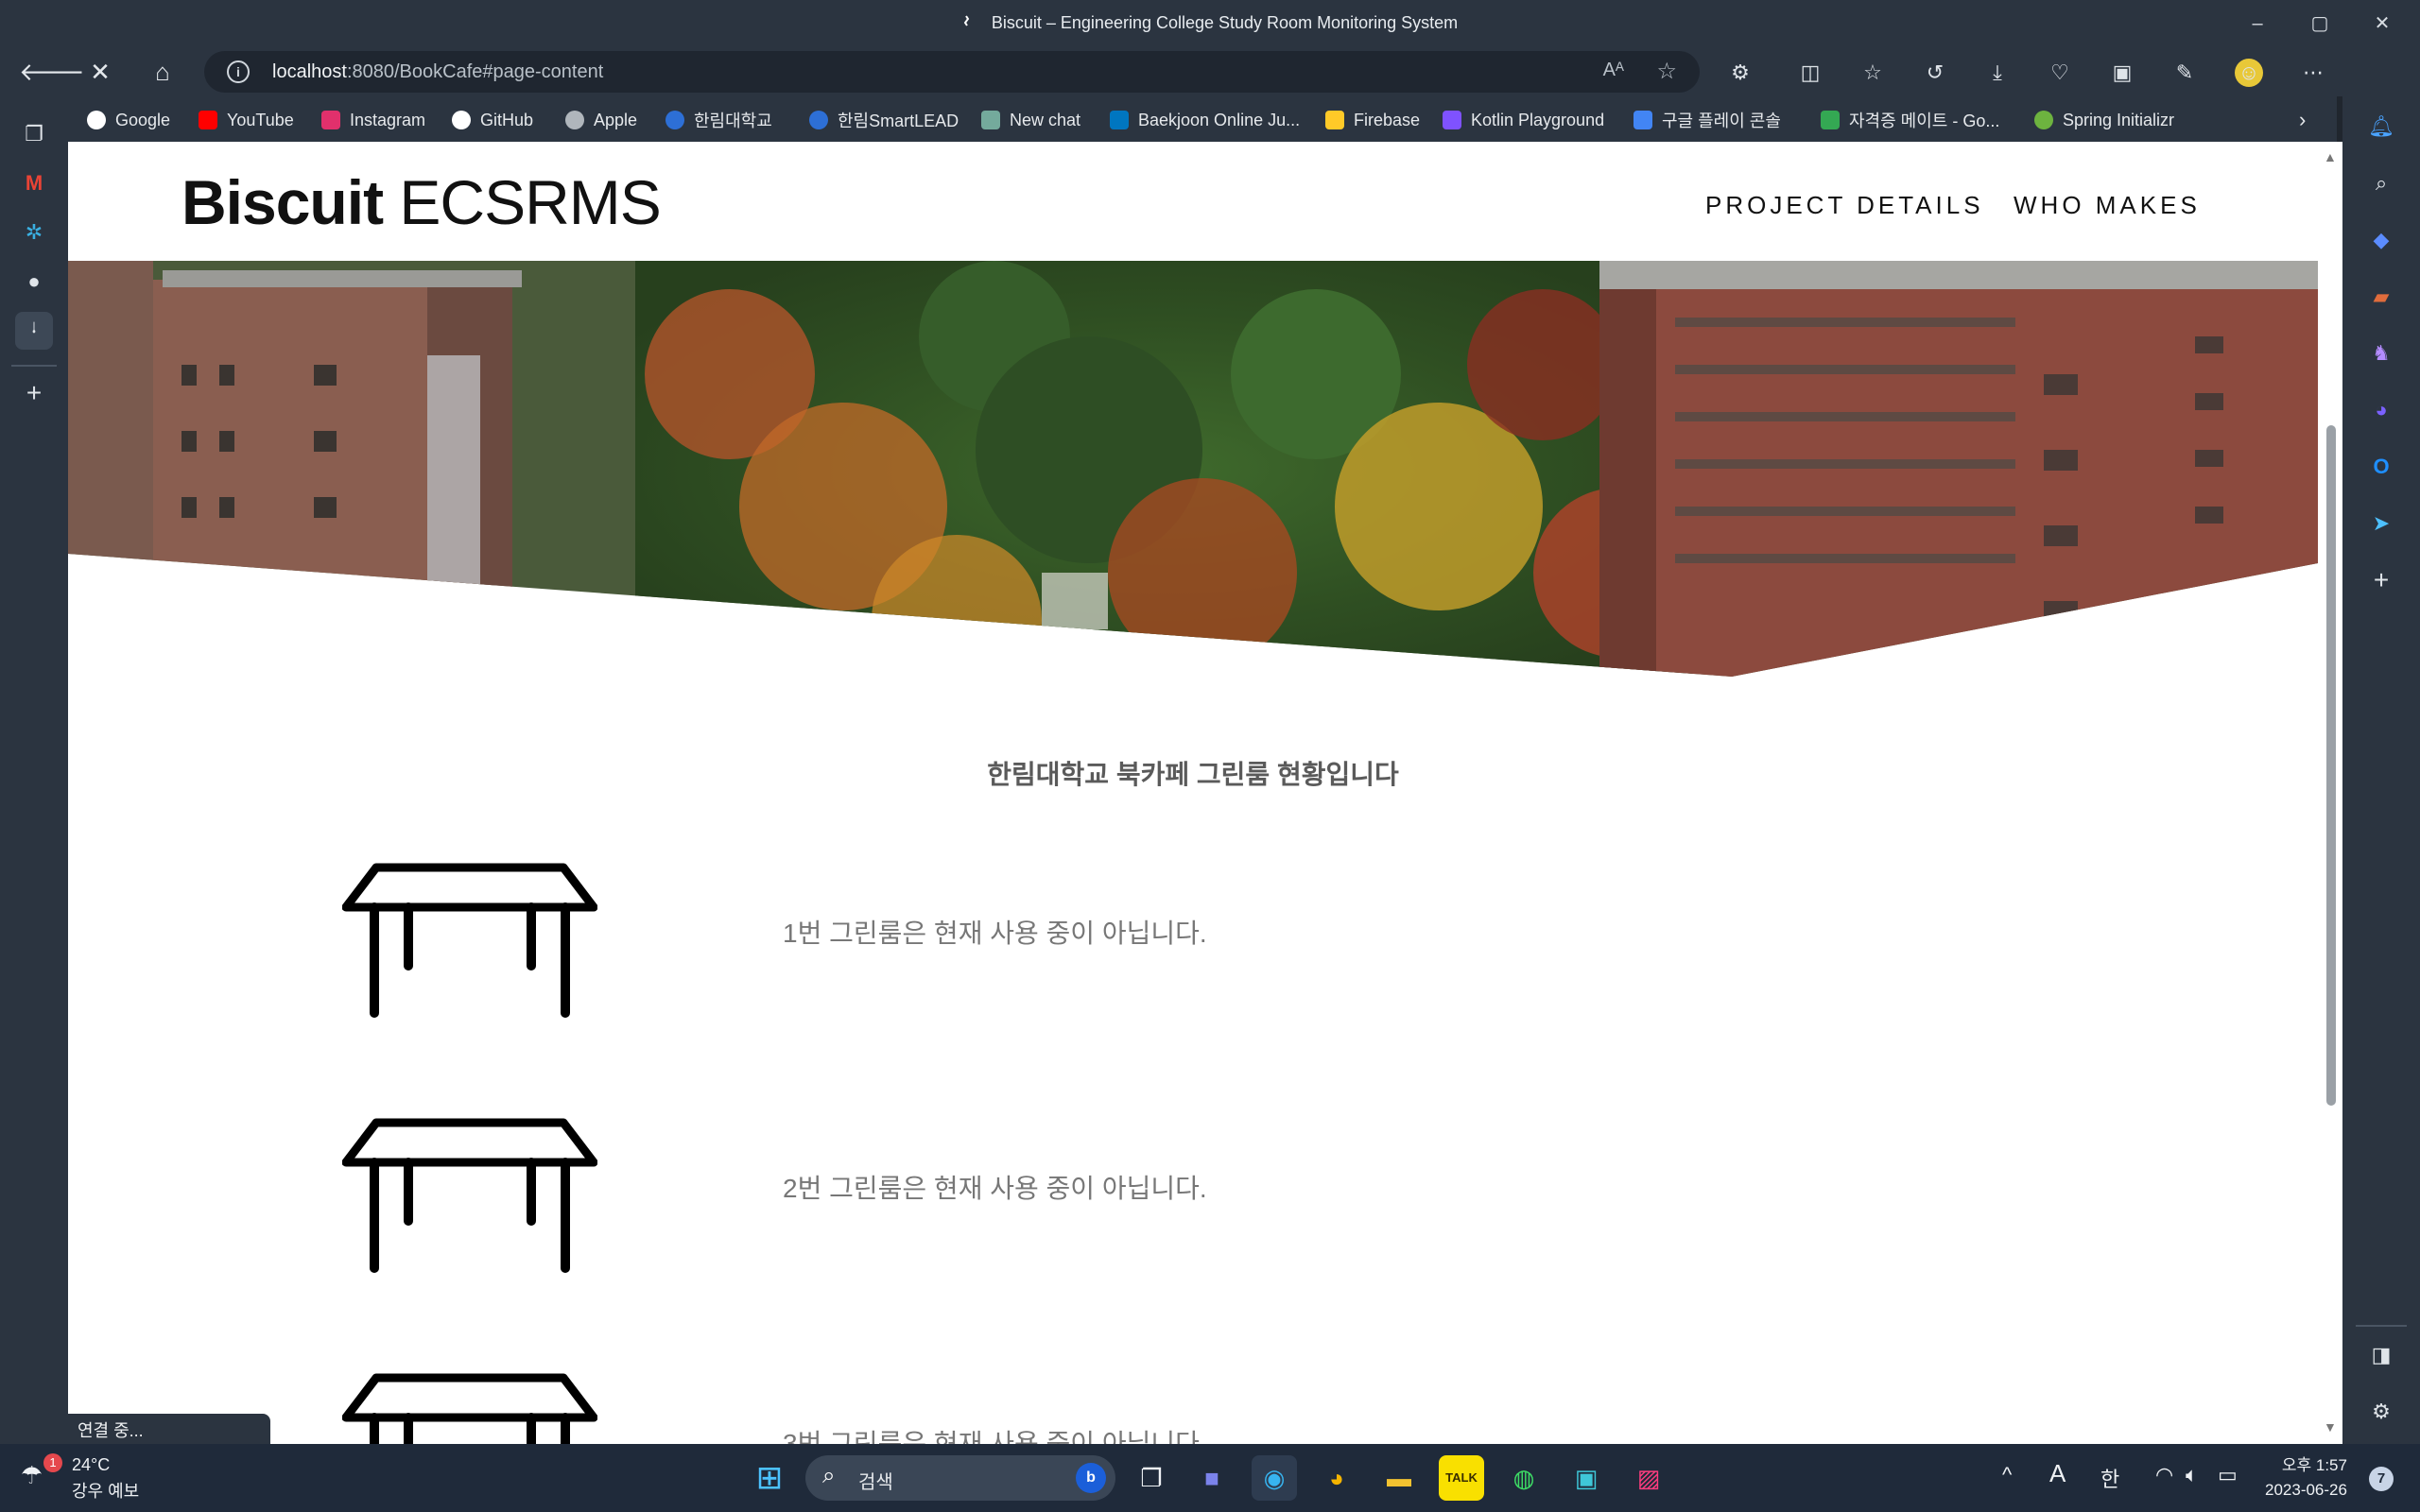  Describe the element at coordinates (960, 1478) in the screenshot. I see `taskbar-search: ⌕ 검색 b` at that location.